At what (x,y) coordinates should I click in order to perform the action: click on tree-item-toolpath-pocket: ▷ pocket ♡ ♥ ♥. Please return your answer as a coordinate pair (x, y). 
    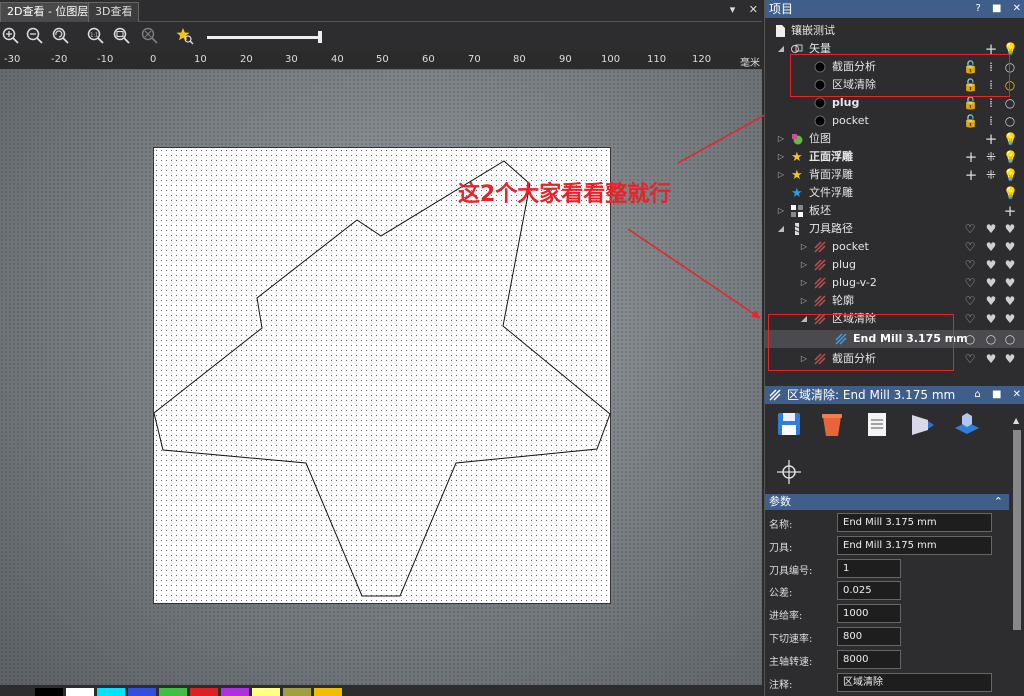
    Looking at the image, I should click on (894, 247).